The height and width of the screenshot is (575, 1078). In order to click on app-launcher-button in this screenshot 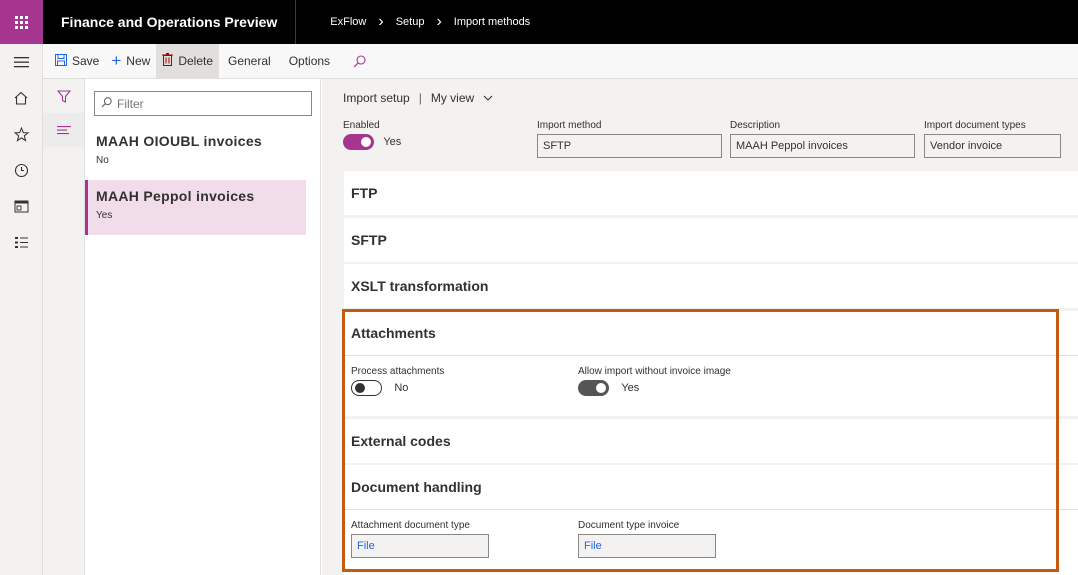, I will do `click(21, 22)`.